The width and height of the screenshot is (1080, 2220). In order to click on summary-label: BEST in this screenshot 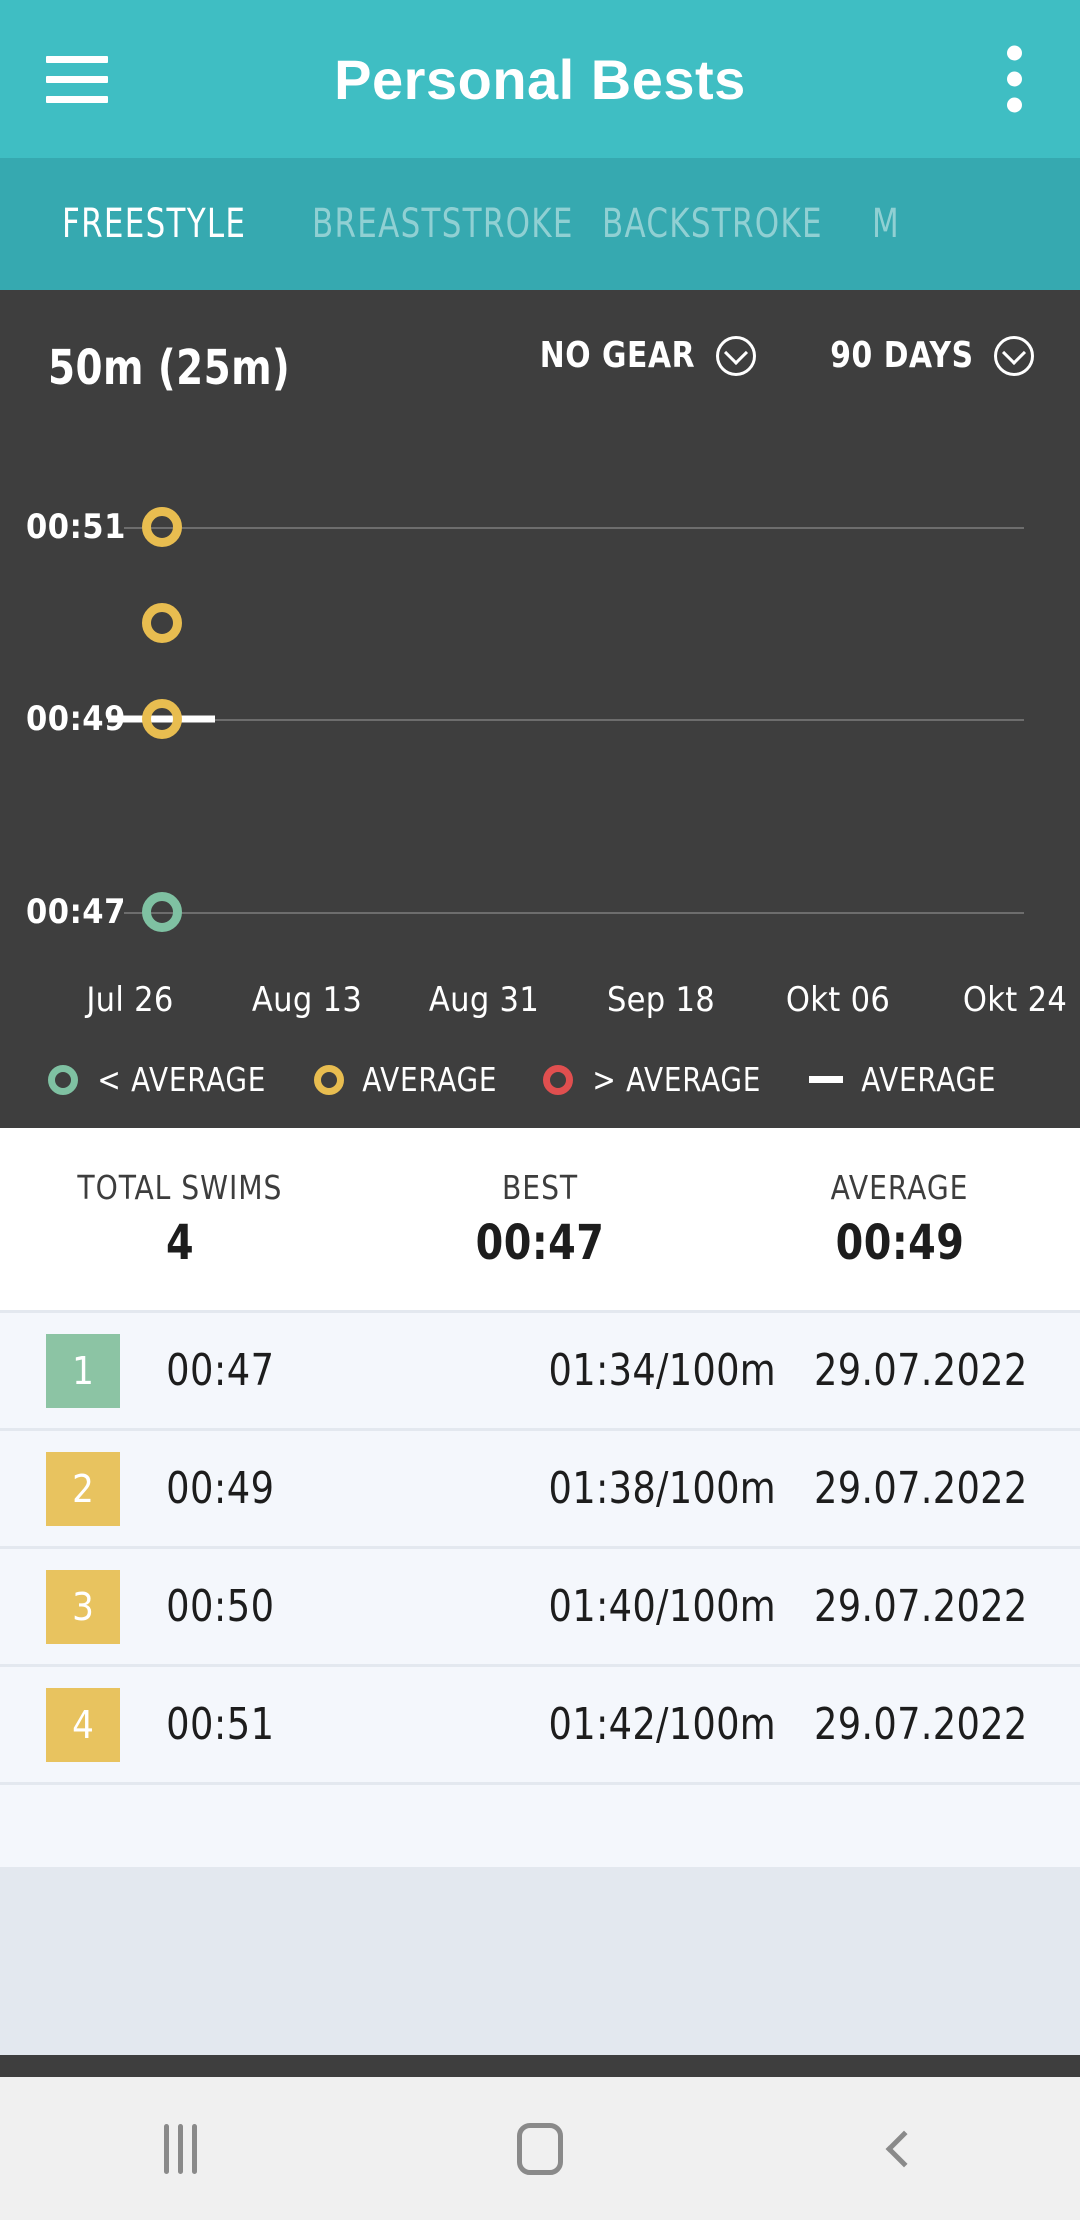, I will do `click(540, 1187)`.